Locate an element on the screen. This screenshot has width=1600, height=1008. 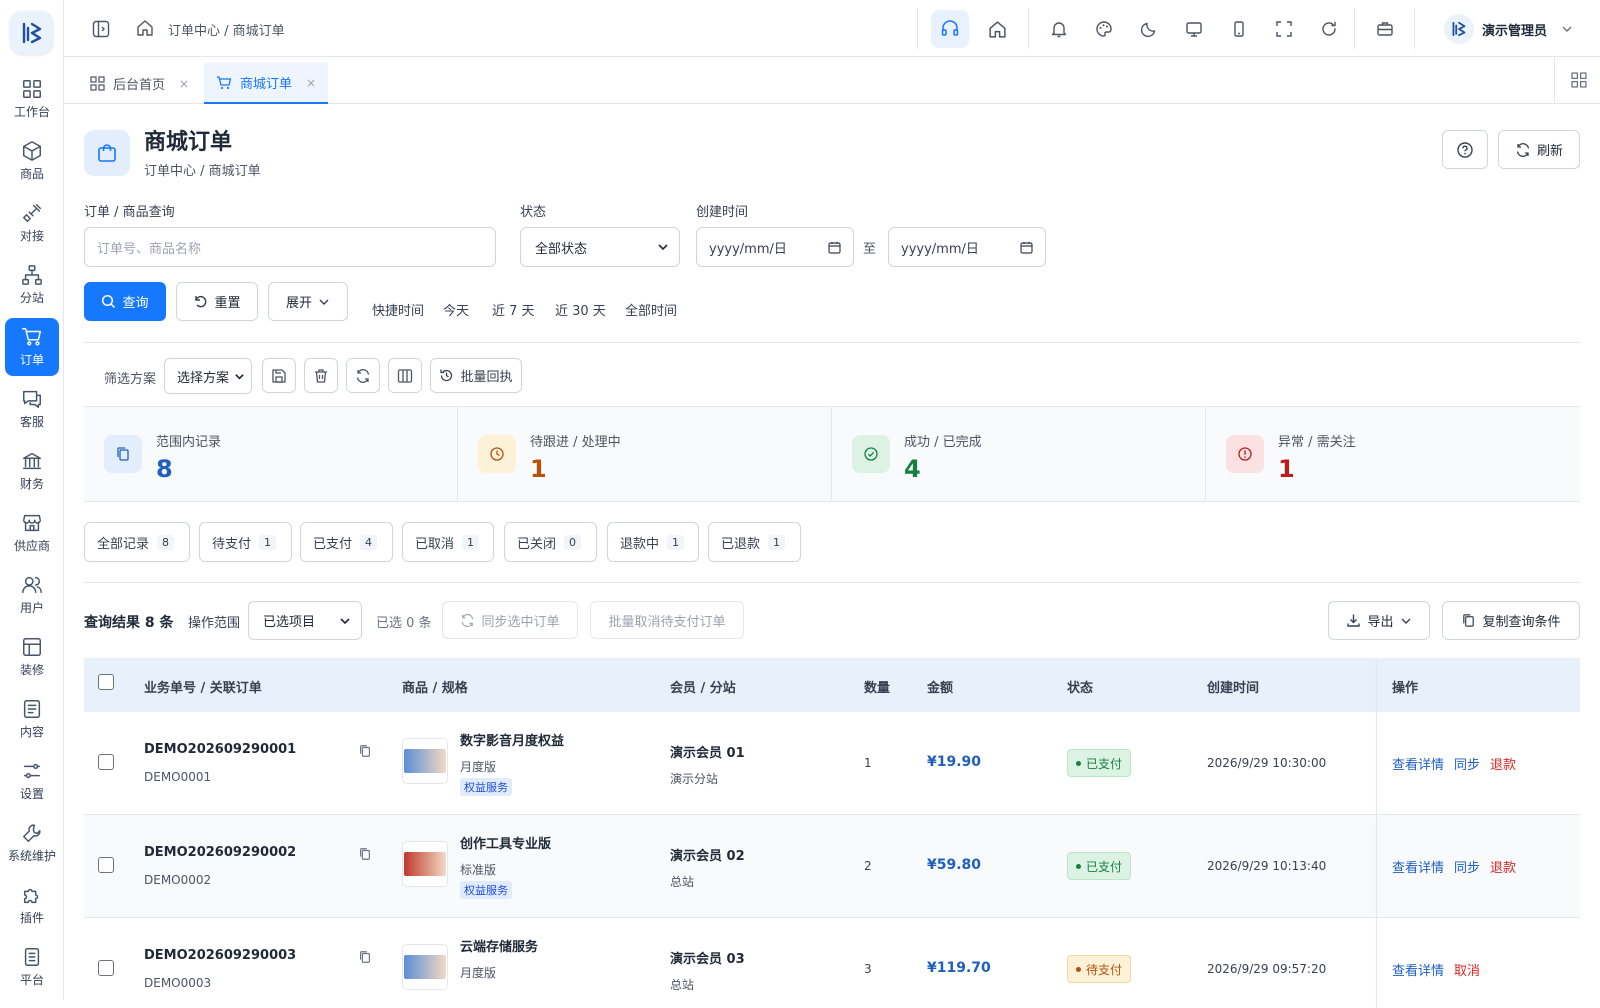
refresh-button: 刷新 is located at coordinates (1539, 149).